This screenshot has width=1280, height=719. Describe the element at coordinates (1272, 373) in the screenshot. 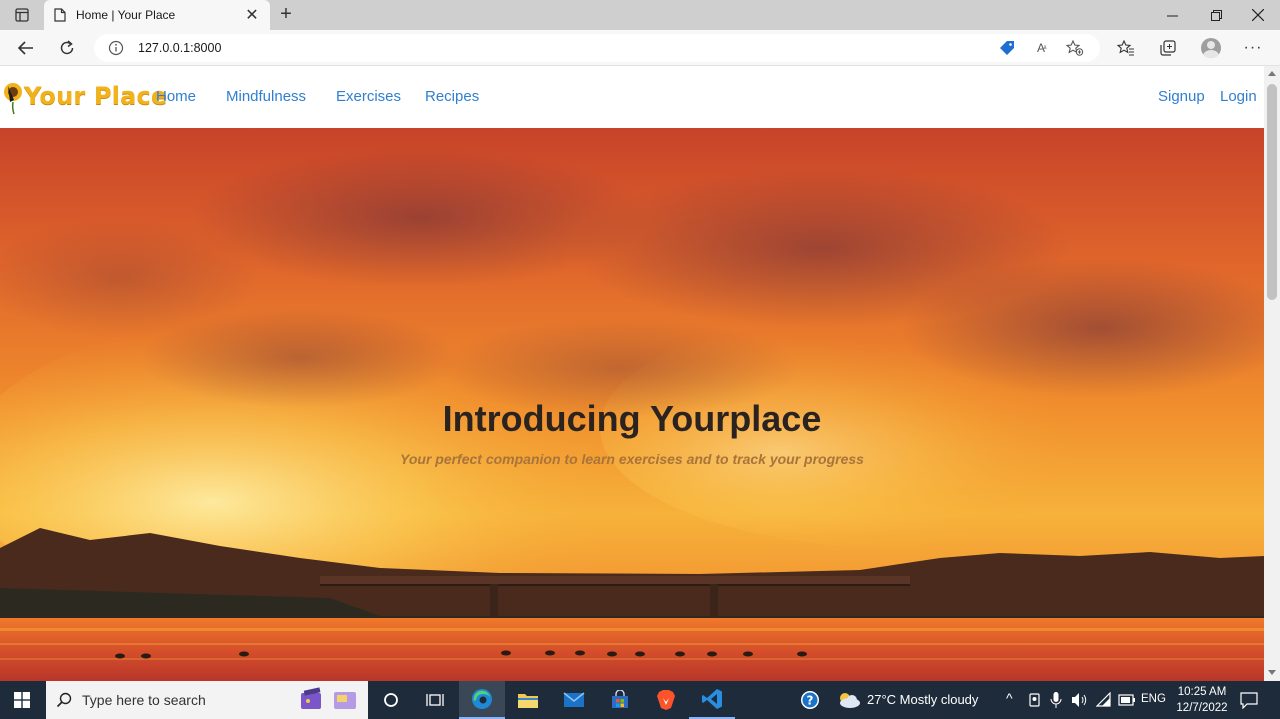

I see `page-scrollbar` at that location.